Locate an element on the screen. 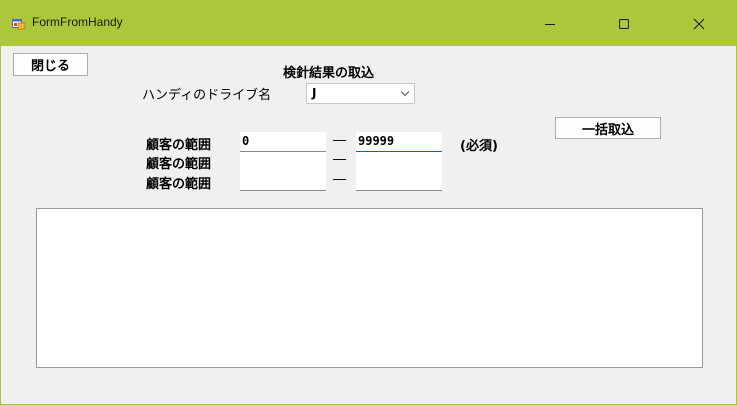 This screenshot has height=405, width=737. title-bar: FormFromHandy is located at coordinates (368, 23).